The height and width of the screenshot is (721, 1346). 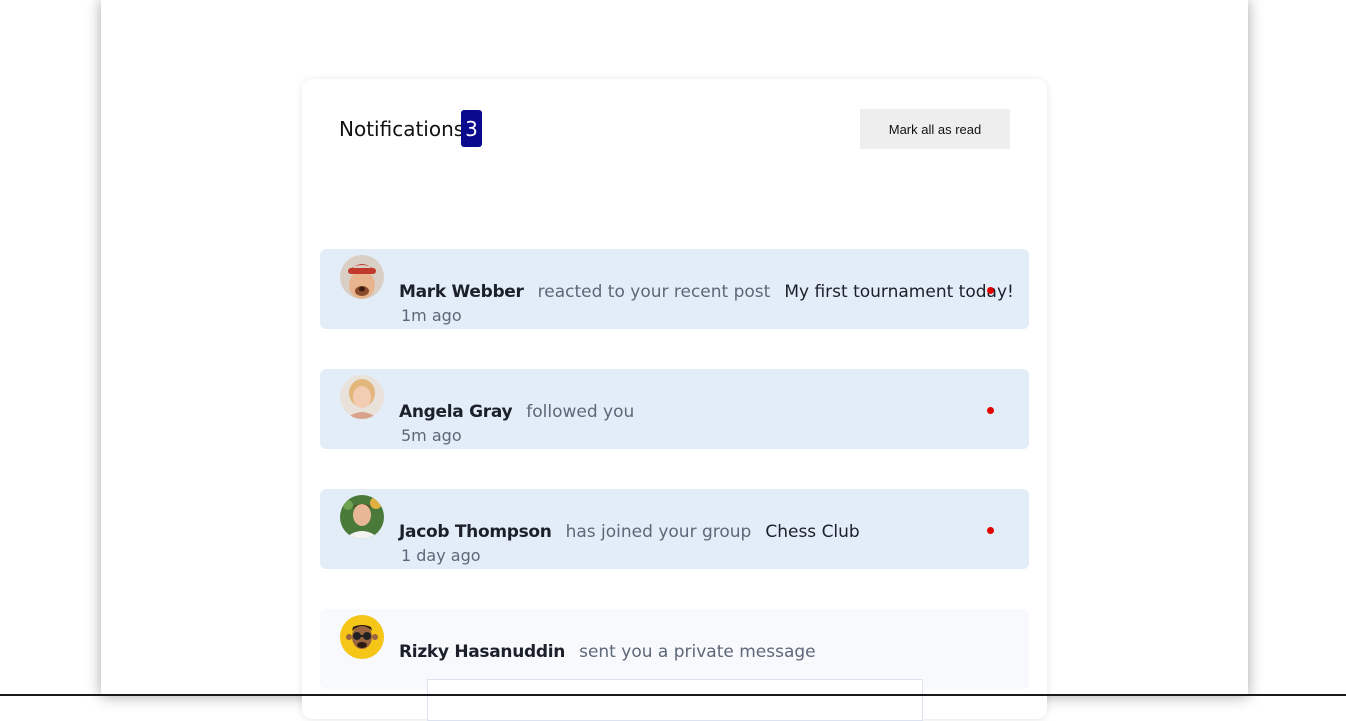 What do you see at coordinates (697, 652) in the screenshot?
I see `notification-action: sent you a private message` at bounding box center [697, 652].